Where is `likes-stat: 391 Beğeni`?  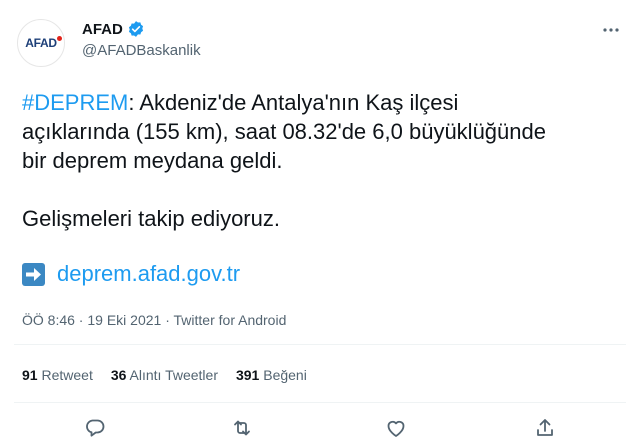
likes-stat: 391 Beğeni is located at coordinates (271, 375).